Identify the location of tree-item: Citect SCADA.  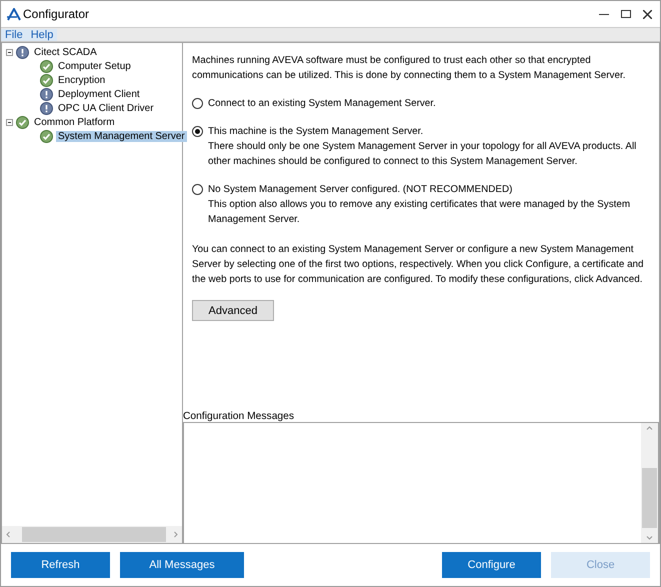
(65, 52).